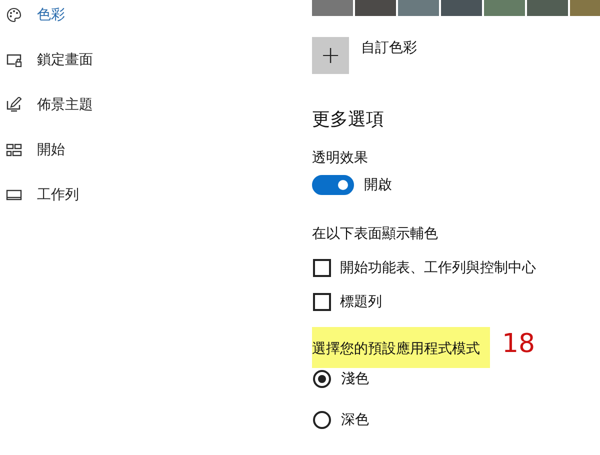  What do you see at coordinates (389, 48) in the screenshot?
I see `custom-color-label: 自訂色彩` at bounding box center [389, 48].